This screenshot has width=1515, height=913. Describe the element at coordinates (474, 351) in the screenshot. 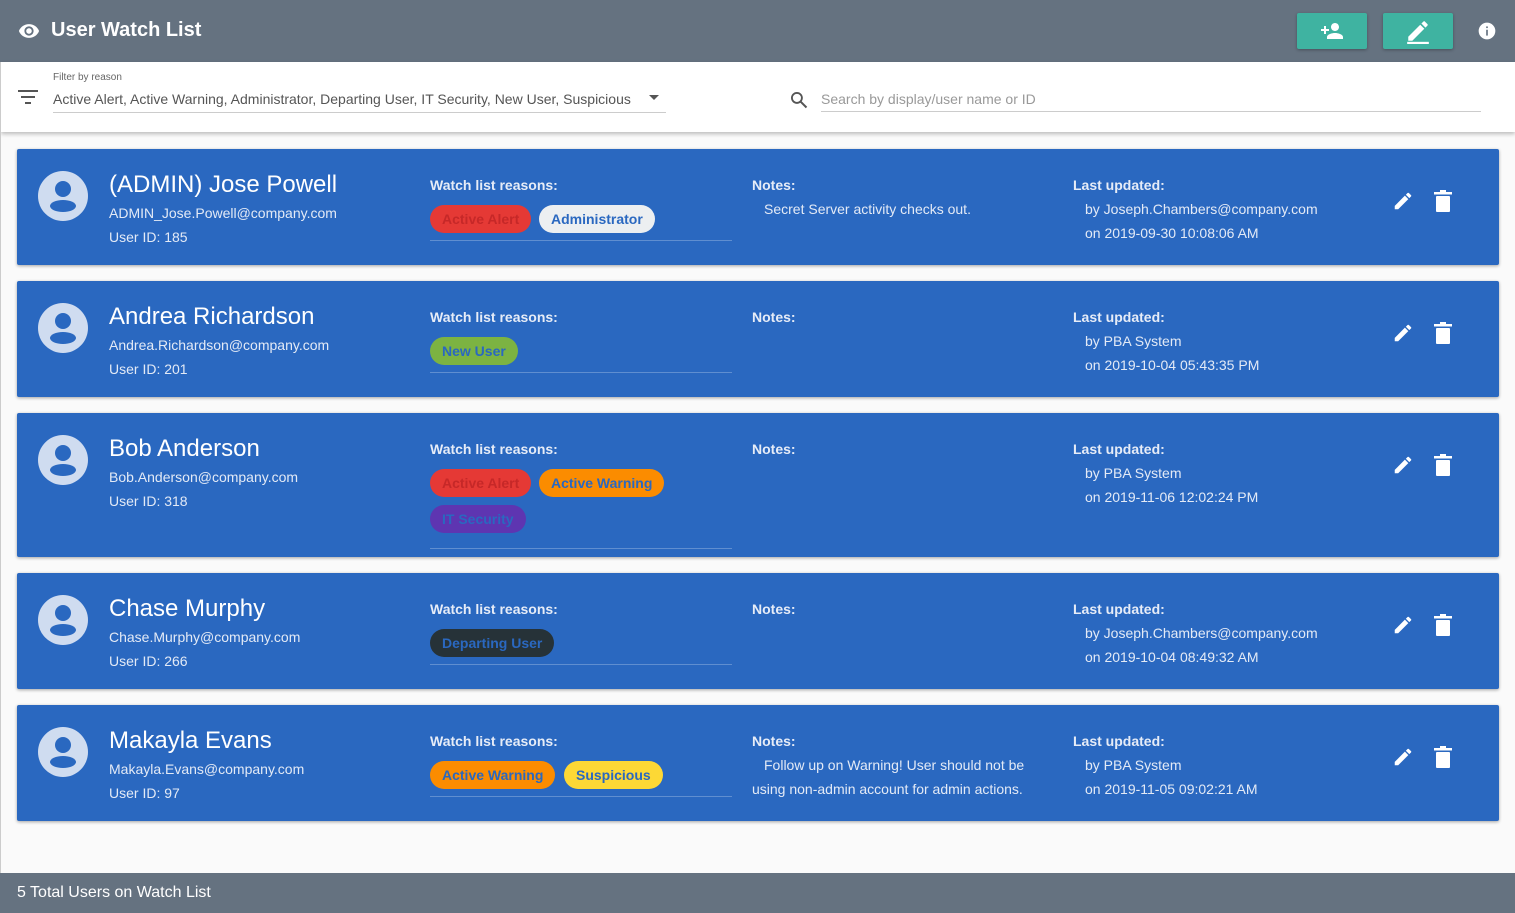

I see `reason-chip: New User` at that location.